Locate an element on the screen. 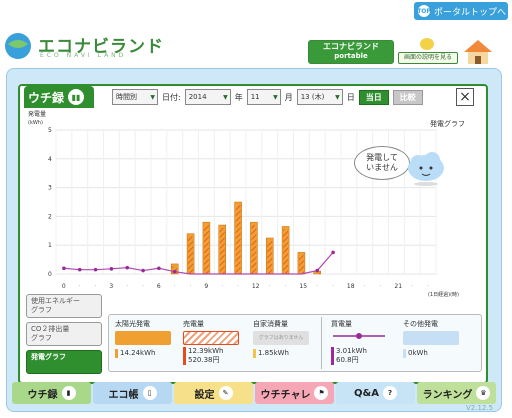 This screenshot has width=512, height=418. legend-solar: 太陽光発電 14.24kWh is located at coordinates (143, 338).